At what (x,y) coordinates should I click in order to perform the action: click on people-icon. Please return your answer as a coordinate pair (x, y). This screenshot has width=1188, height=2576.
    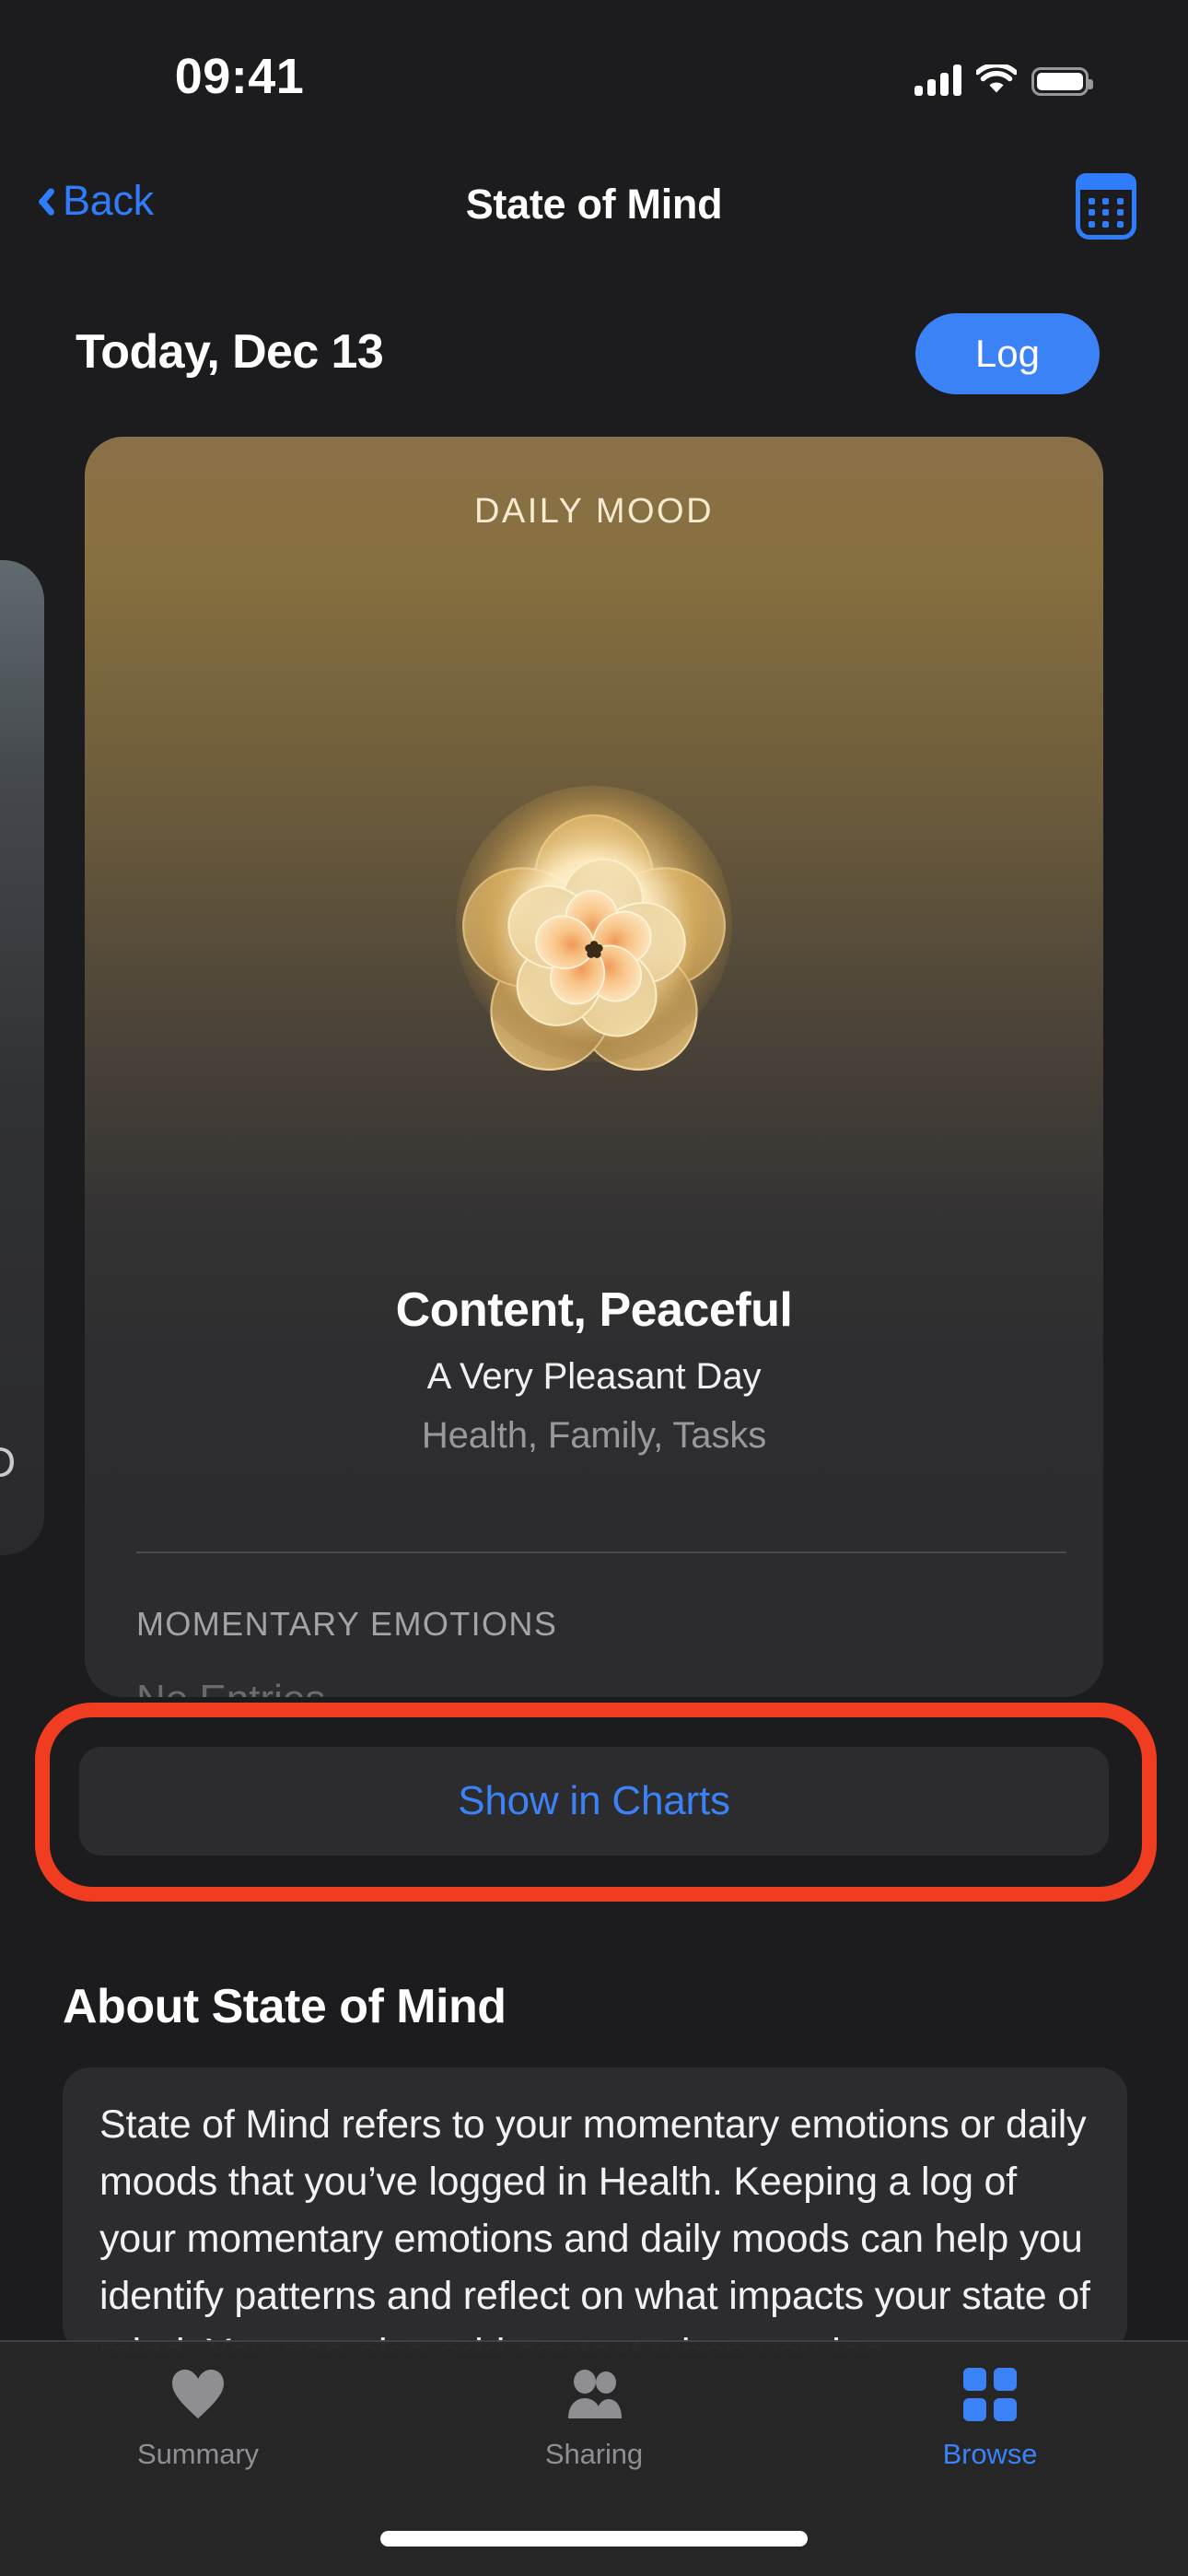
    Looking at the image, I should click on (594, 2394).